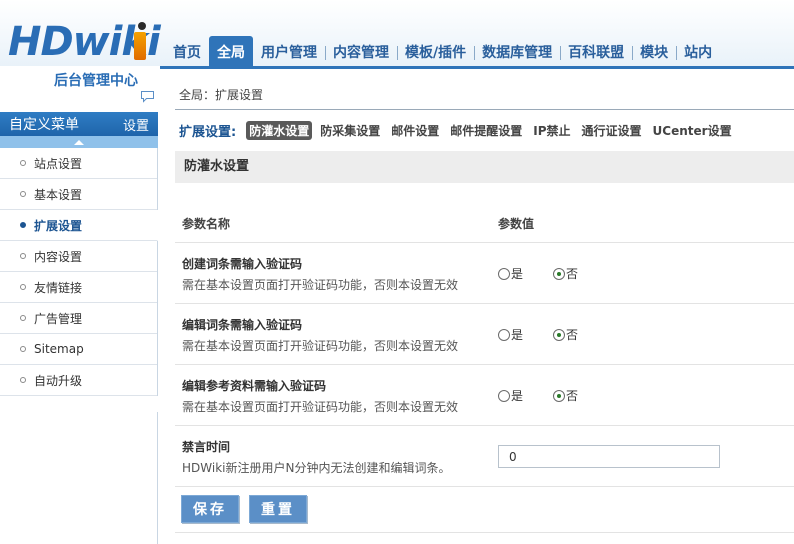  I want to click on sidebar-item-extended-settings: 扩展设置, so click(79, 225).